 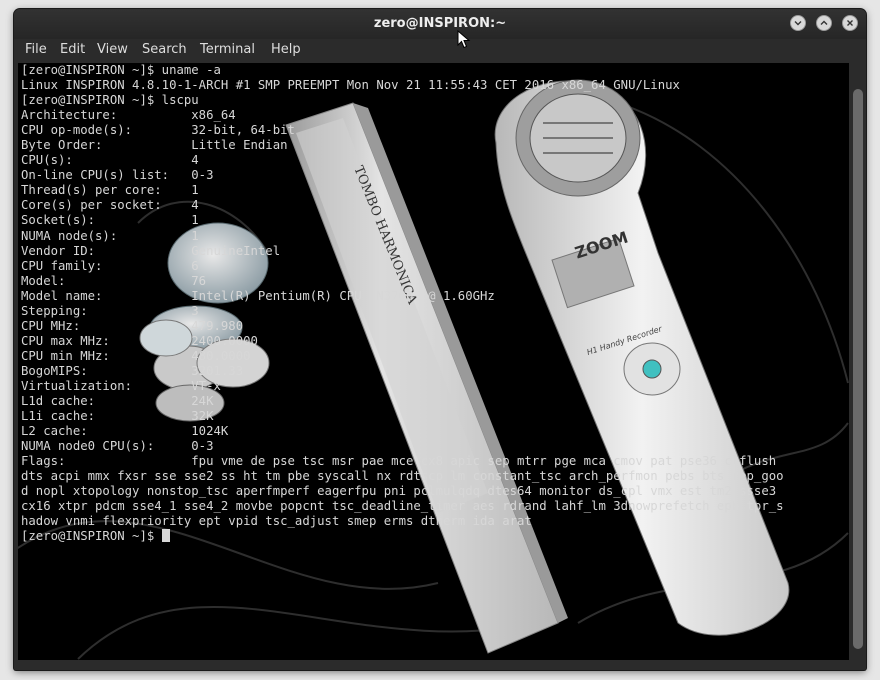 I want to click on terminal-line: Thread(s) per core: 1, so click(x=110, y=190).